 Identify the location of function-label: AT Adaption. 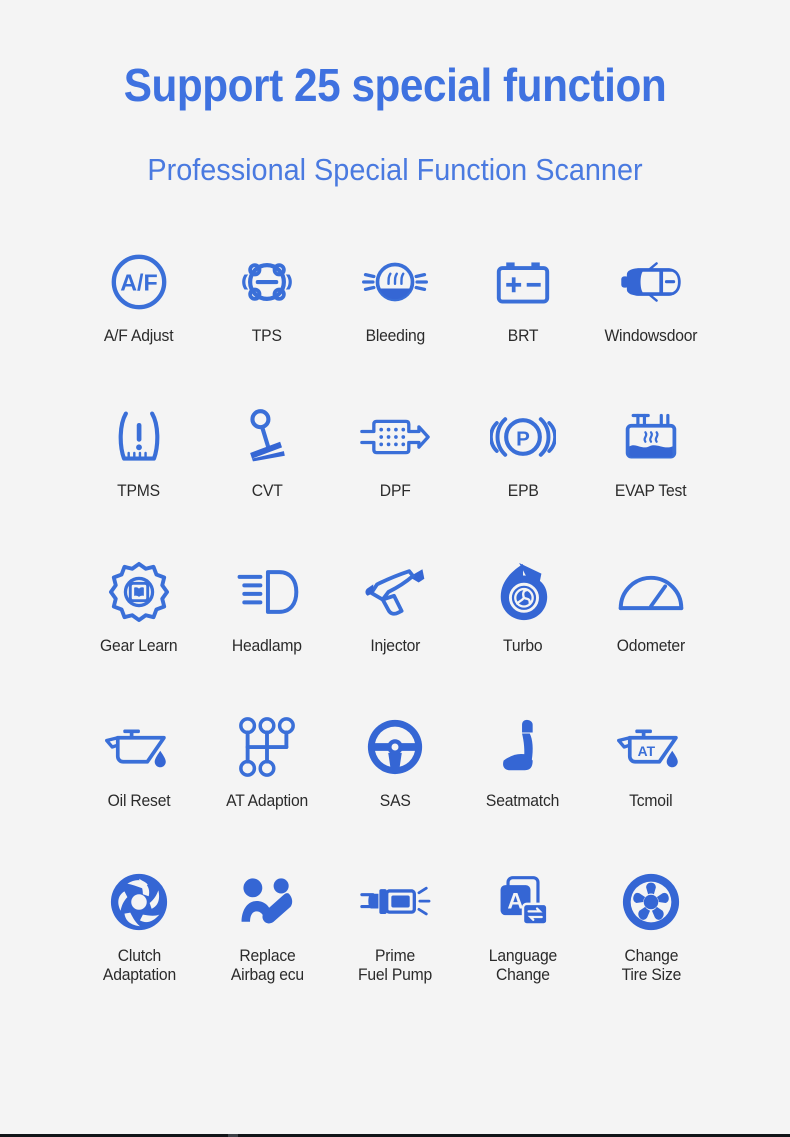
(267, 801).